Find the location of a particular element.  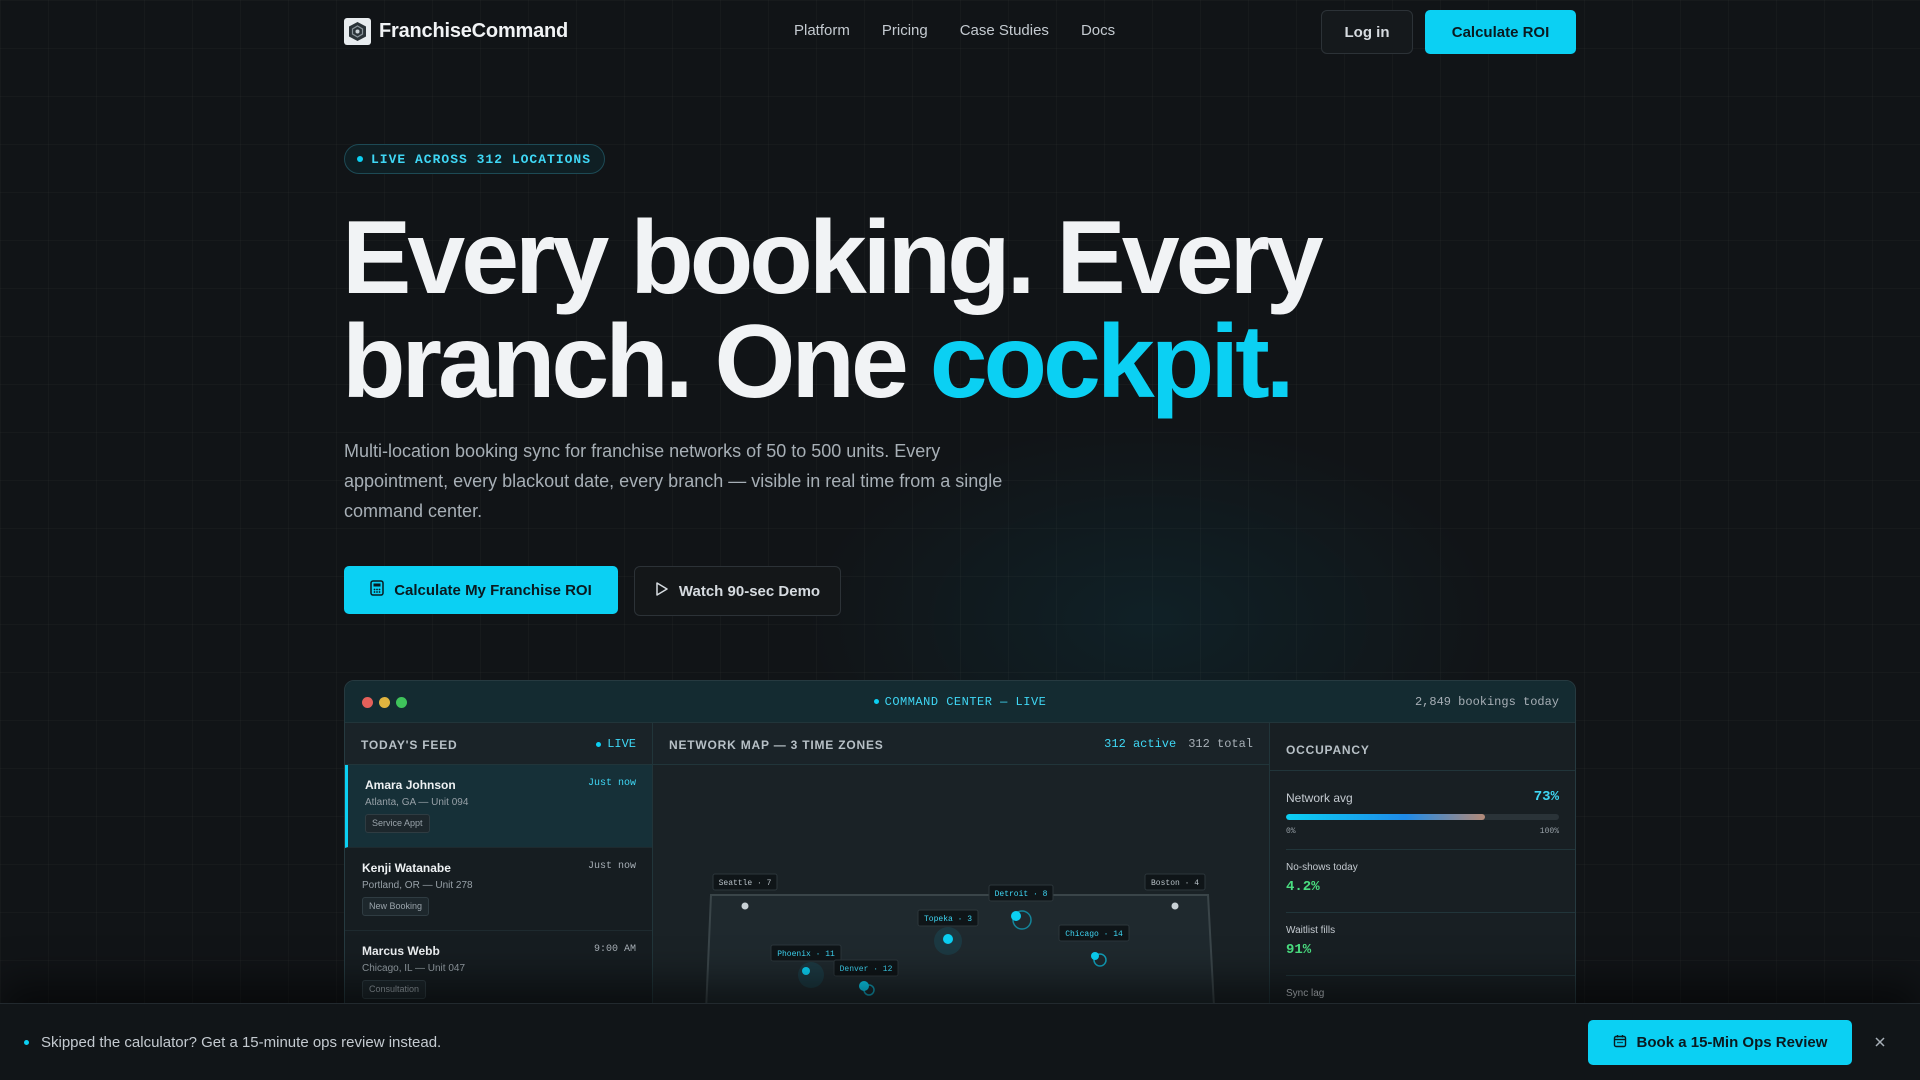

occupancy-bar-fill is located at coordinates (1386, 817).